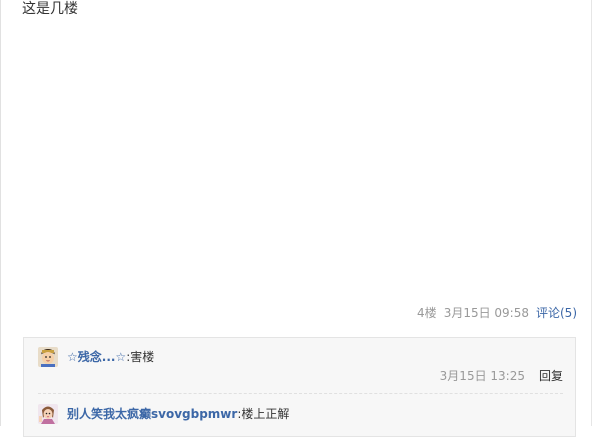 This screenshot has height=437, width=592. I want to click on comment-footer: 3月15日 13:25 回复, so click(501, 376).